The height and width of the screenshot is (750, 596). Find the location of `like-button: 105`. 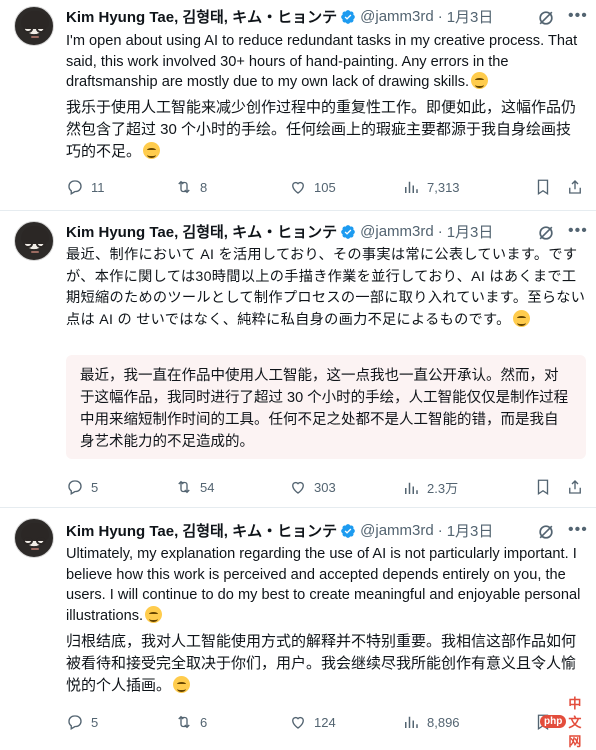

like-button: 105 is located at coordinates (312, 187).